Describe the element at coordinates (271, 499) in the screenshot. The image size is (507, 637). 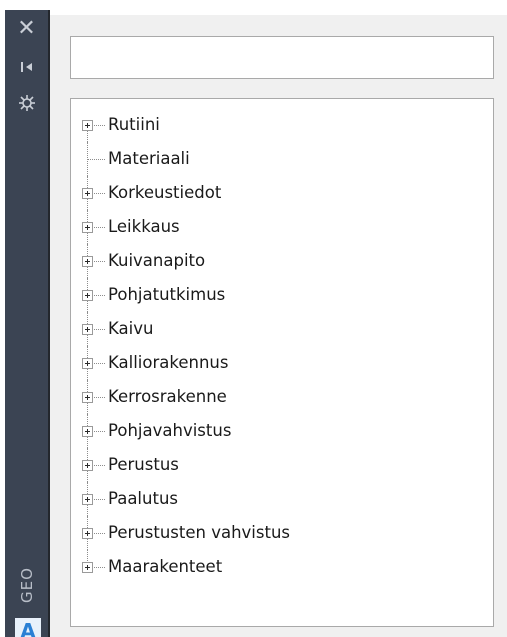
I see `tree-node: Paalutus` at that location.